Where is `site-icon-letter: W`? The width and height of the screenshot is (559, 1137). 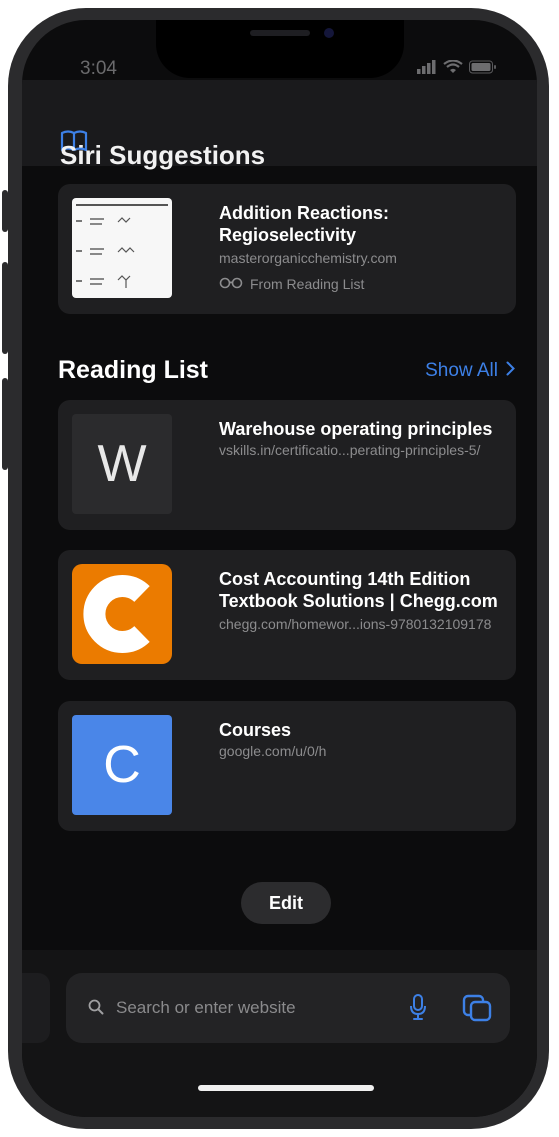
site-icon-letter: W is located at coordinates (122, 464).